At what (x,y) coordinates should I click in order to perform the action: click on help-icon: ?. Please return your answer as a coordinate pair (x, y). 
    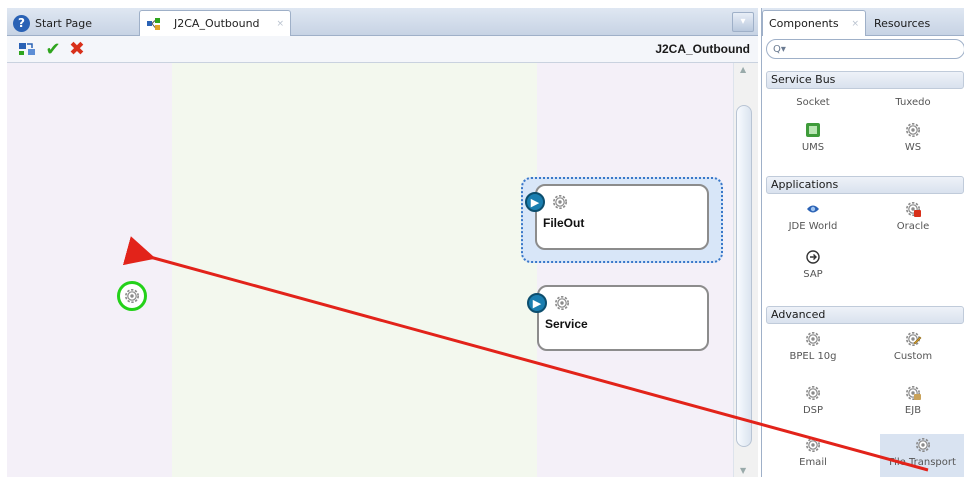
    Looking at the image, I should click on (21, 23).